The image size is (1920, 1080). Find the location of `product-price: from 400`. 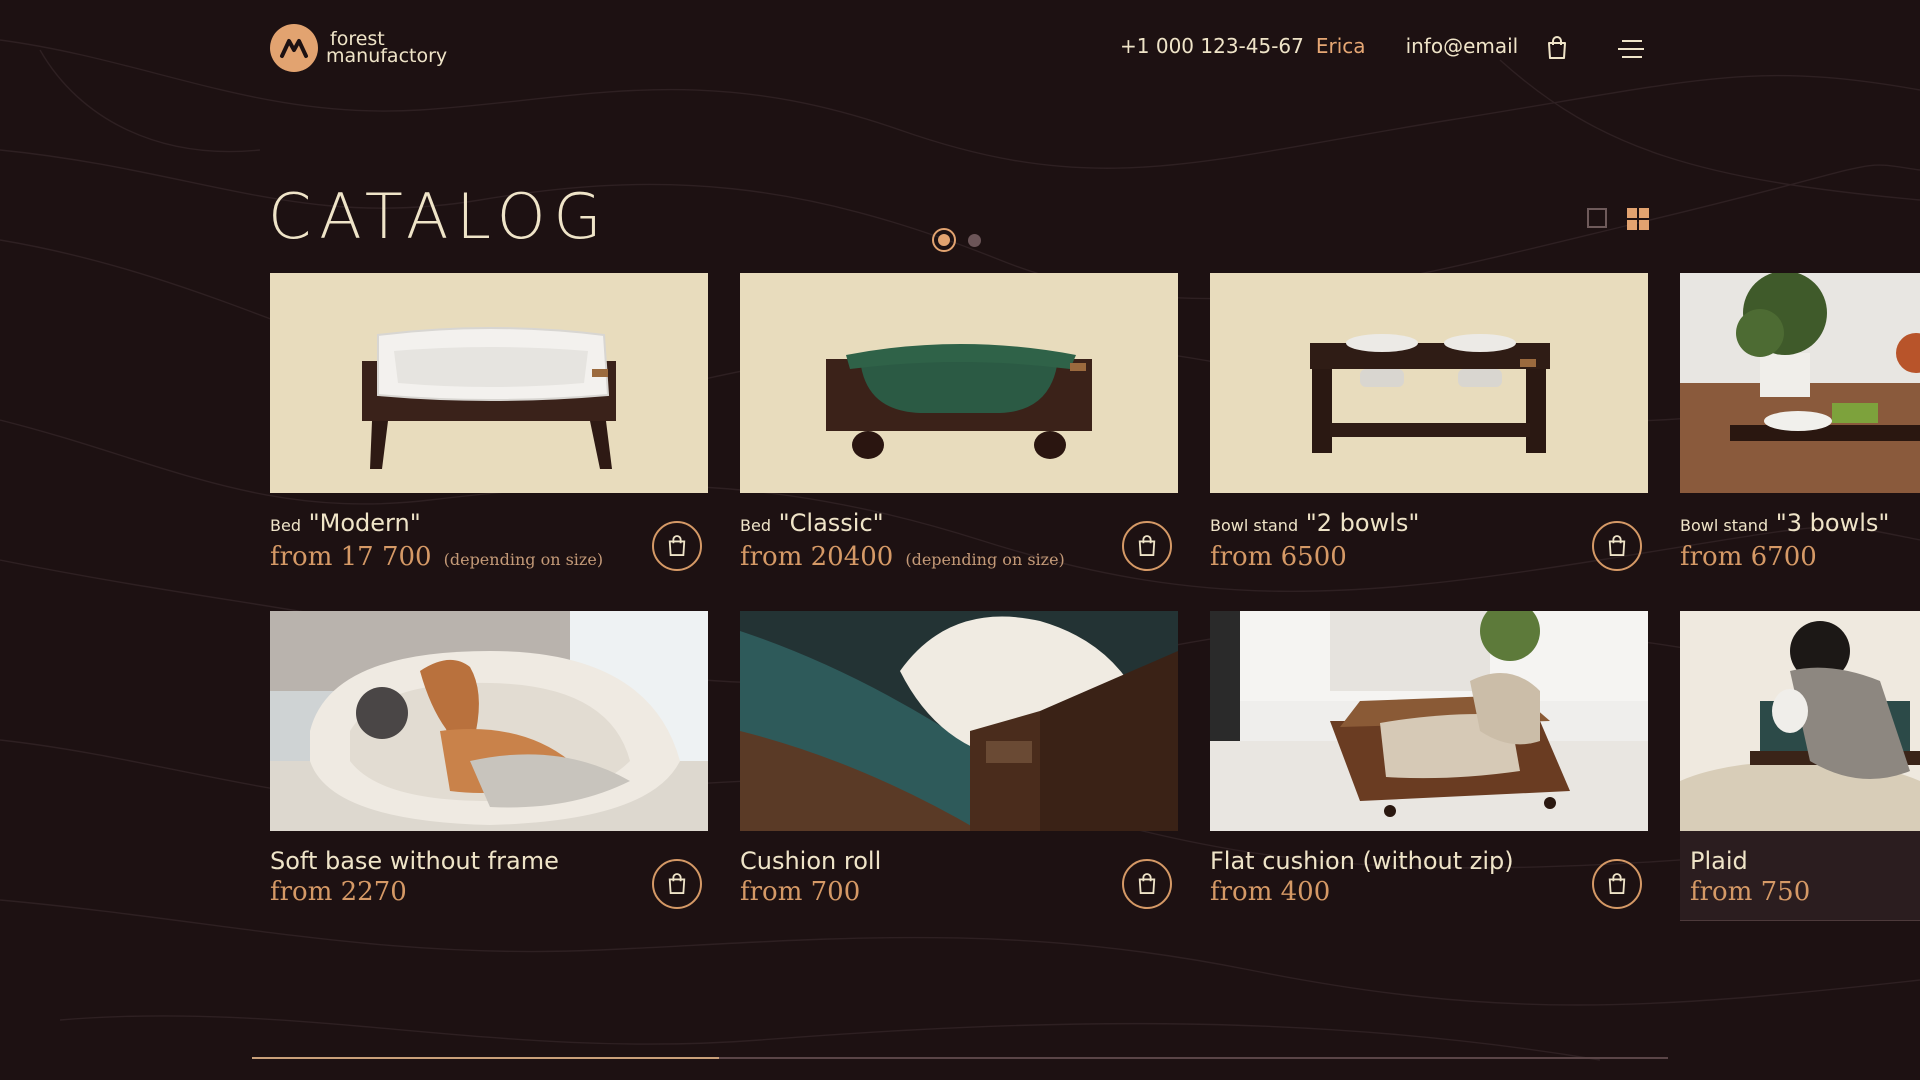

product-price: from 400 is located at coordinates (1270, 892).